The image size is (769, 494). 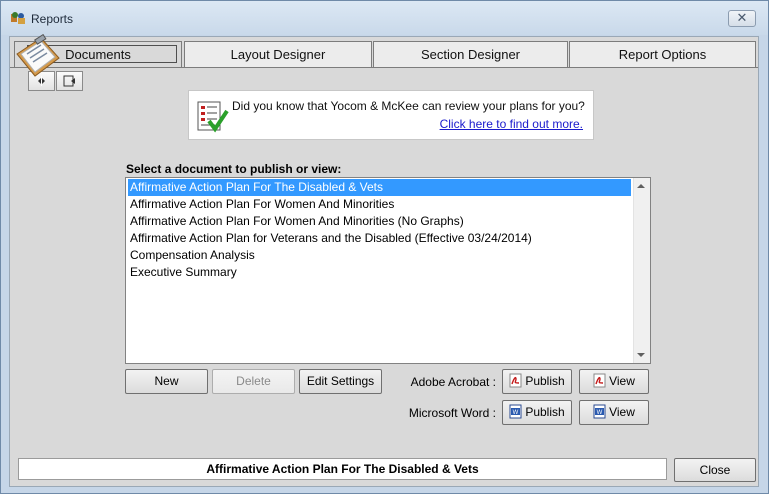 I want to click on microsoft-word-label: Microsoft Word :, so click(x=452, y=413).